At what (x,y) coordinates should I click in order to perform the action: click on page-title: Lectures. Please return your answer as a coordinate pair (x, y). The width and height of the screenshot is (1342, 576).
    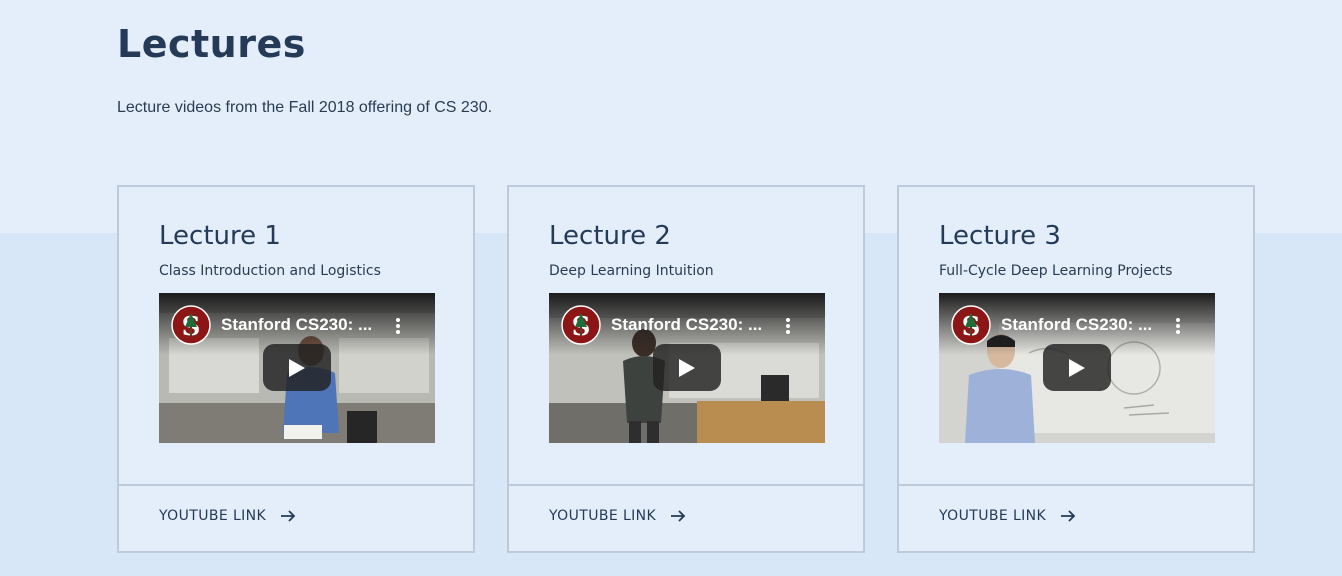
    Looking at the image, I should click on (211, 44).